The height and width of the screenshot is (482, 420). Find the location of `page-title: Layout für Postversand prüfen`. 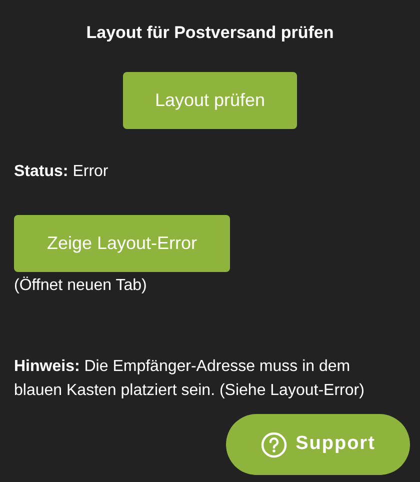

page-title: Layout für Postversand prüfen is located at coordinates (210, 33).